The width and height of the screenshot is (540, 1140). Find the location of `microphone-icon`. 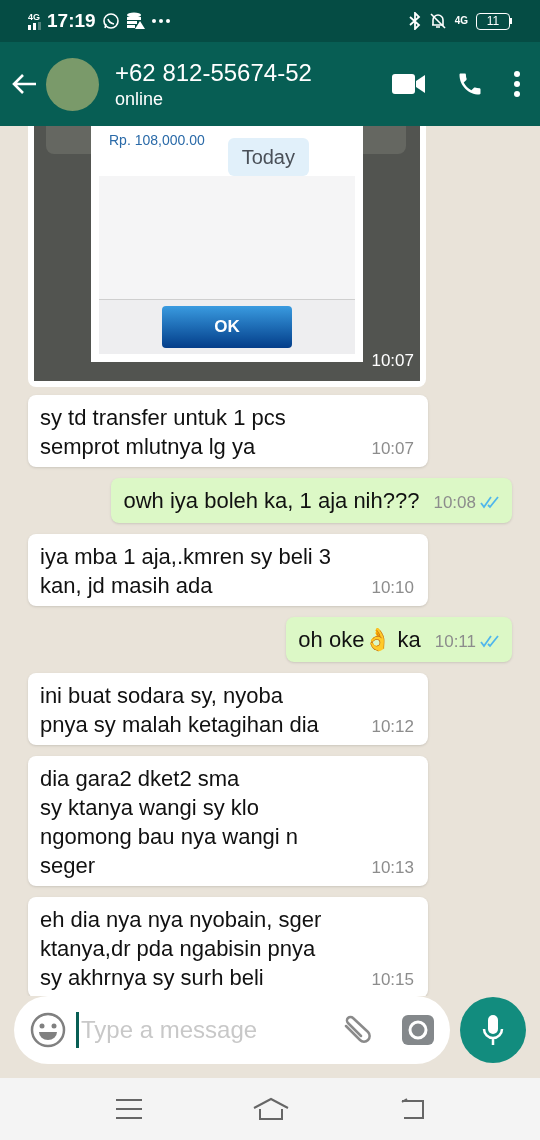

microphone-icon is located at coordinates (493, 1030).